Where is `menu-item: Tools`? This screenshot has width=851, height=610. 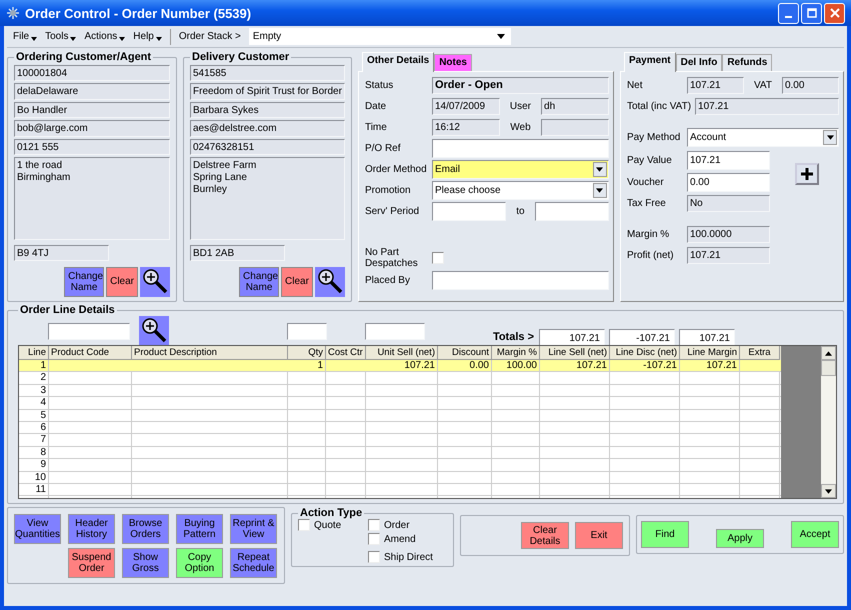
menu-item: Tools is located at coordinates (60, 36).